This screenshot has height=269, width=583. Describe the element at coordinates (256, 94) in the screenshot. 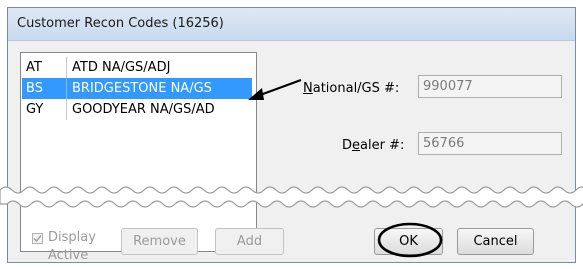

I see `callout-arrowhead` at that location.